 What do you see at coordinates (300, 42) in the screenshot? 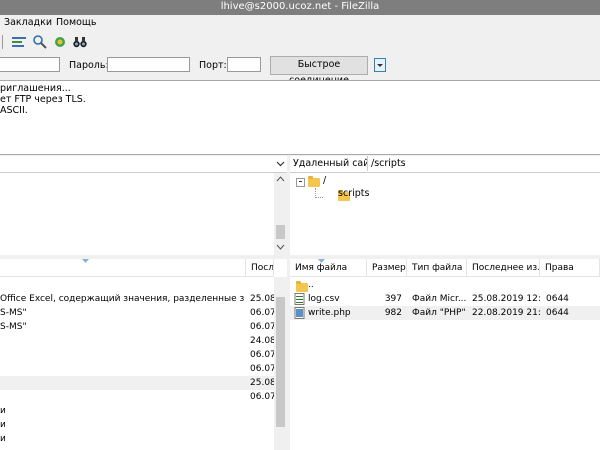
I see `toolbar` at bounding box center [300, 42].